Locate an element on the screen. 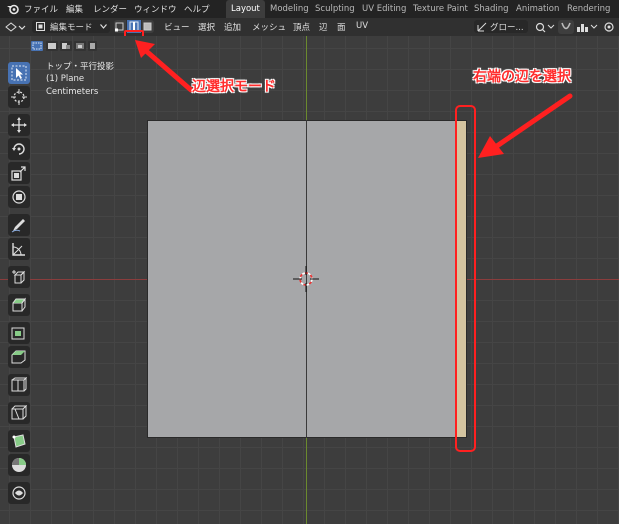 The width and height of the screenshot is (619, 524). rotate-icon is located at coordinates (18, 149).